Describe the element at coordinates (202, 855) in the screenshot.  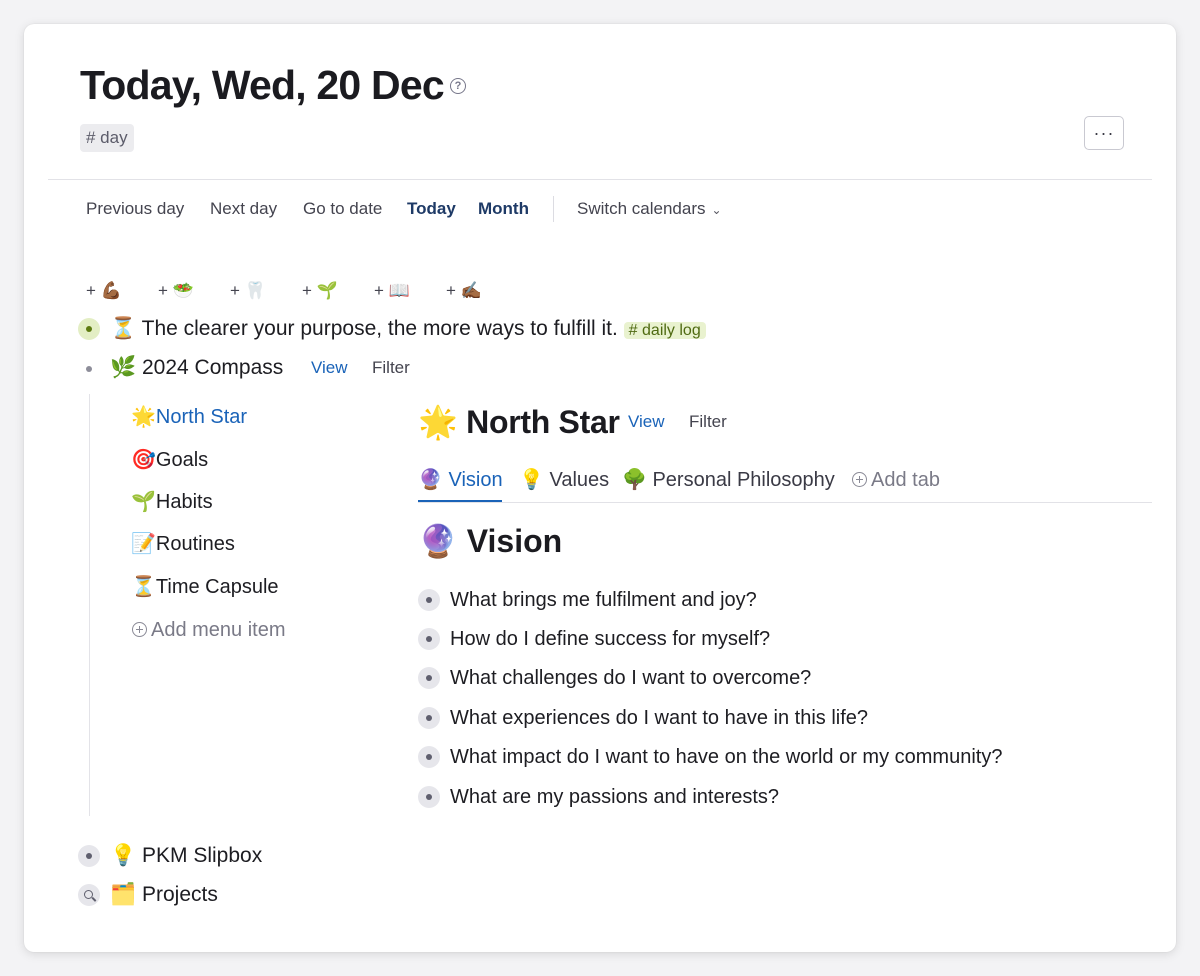
I see `pkm-title: PKM Slipbox` at that location.